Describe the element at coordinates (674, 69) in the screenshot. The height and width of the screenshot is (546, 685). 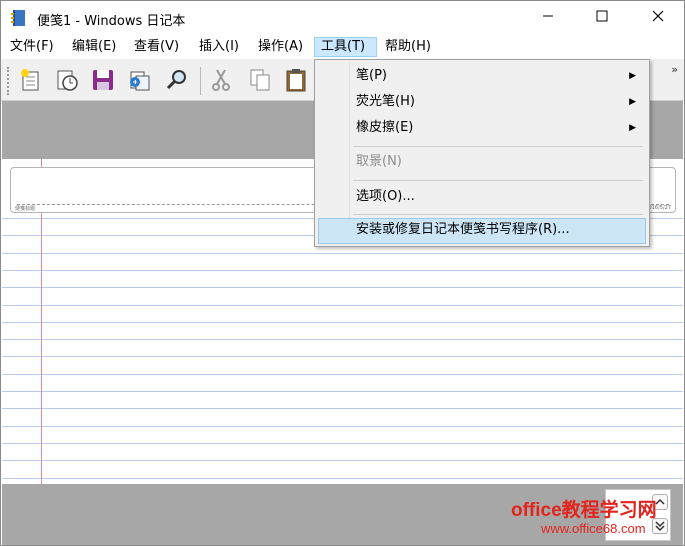
I see `toolbar-overflow-button: »` at that location.